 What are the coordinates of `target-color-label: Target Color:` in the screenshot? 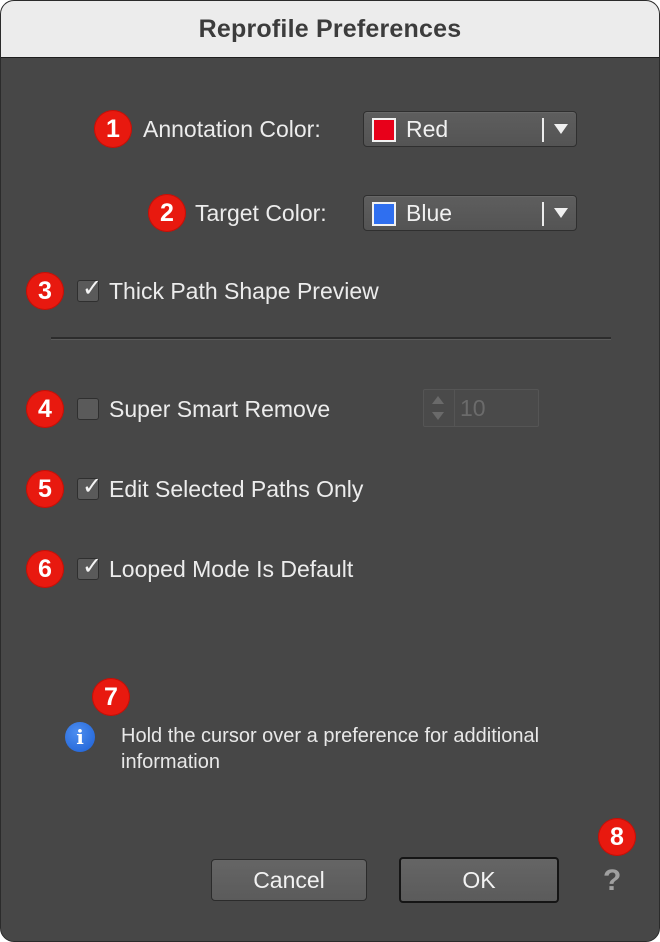 It's located at (261, 213).